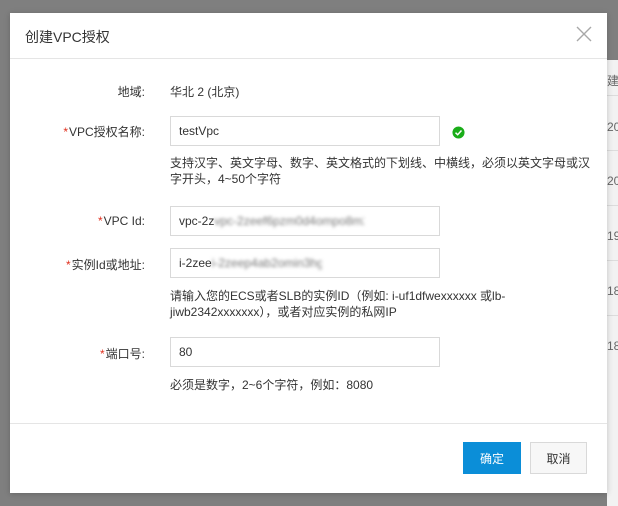 This screenshot has width=618, height=506. I want to click on region-label: 地域:, so click(77, 91).